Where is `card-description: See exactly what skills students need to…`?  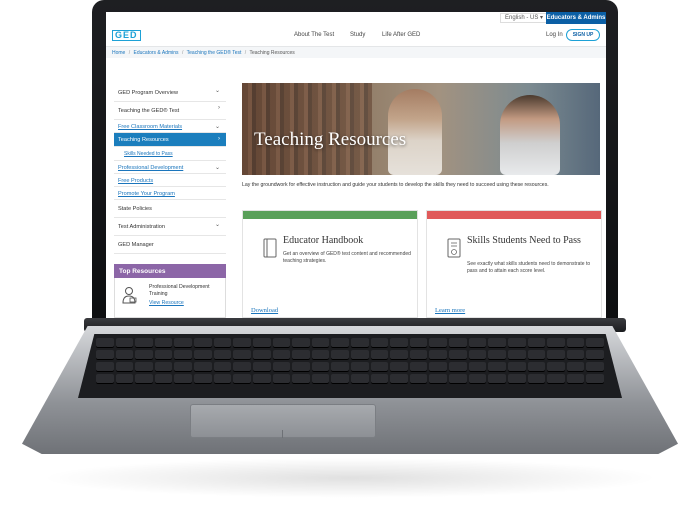
card-description: See exactly what skills students need to… is located at coordinates (529, 267).